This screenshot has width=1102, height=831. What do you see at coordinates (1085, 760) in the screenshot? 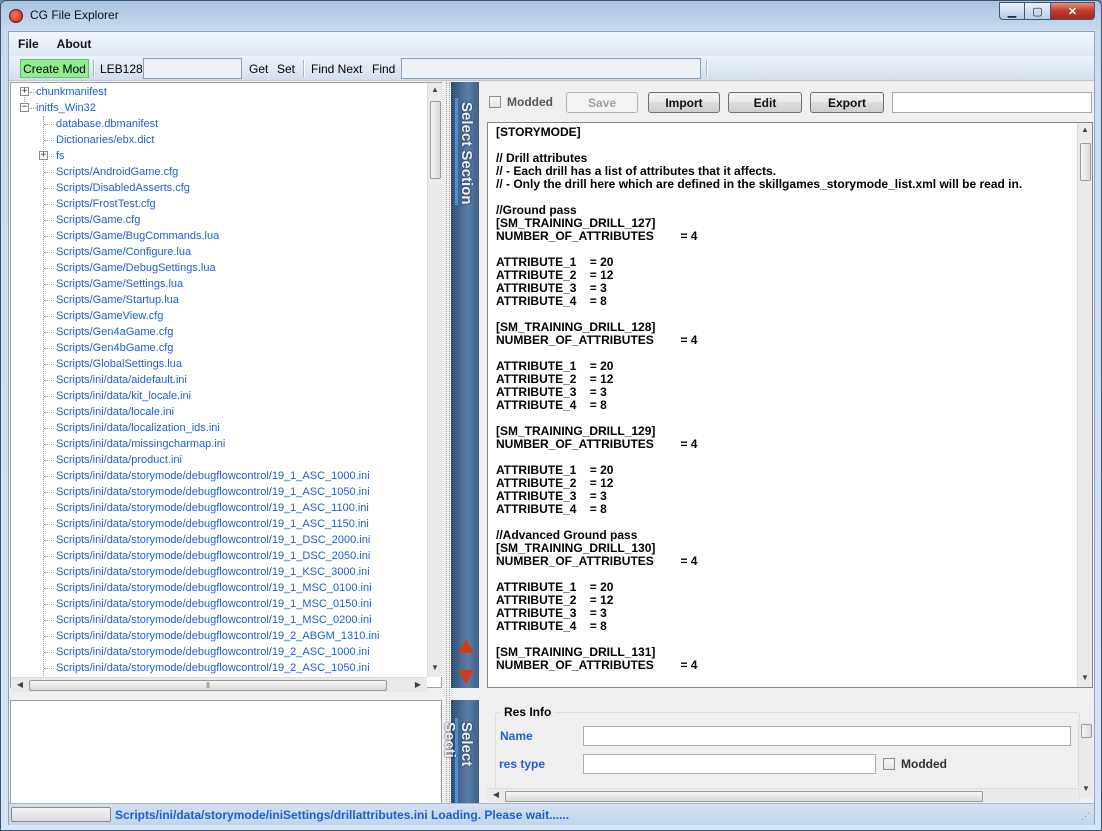
I see `res-info-vertical-scrollbar: ▼` at bounding box center [1085, 760].